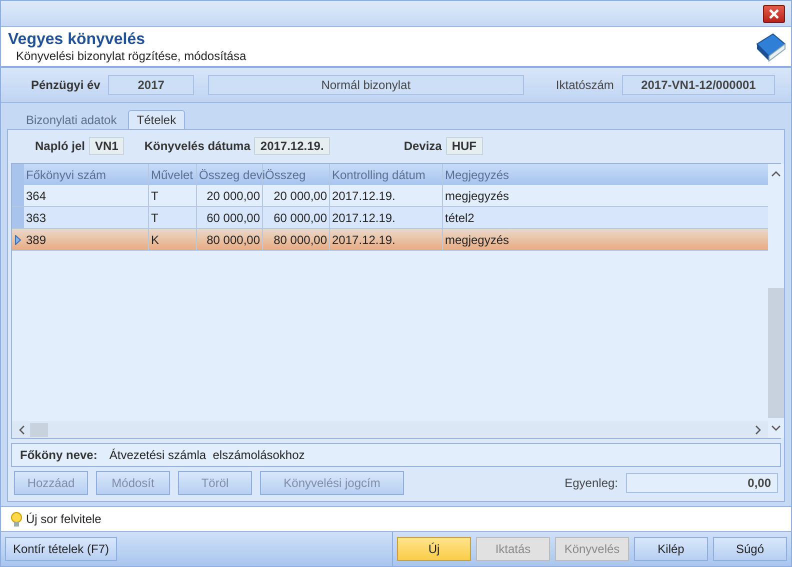 The height and width of the screenshot is (567, 792). Describe the element at coordinates (18, 239) in the screenshot. I see `row-pointer-icon` at that location.